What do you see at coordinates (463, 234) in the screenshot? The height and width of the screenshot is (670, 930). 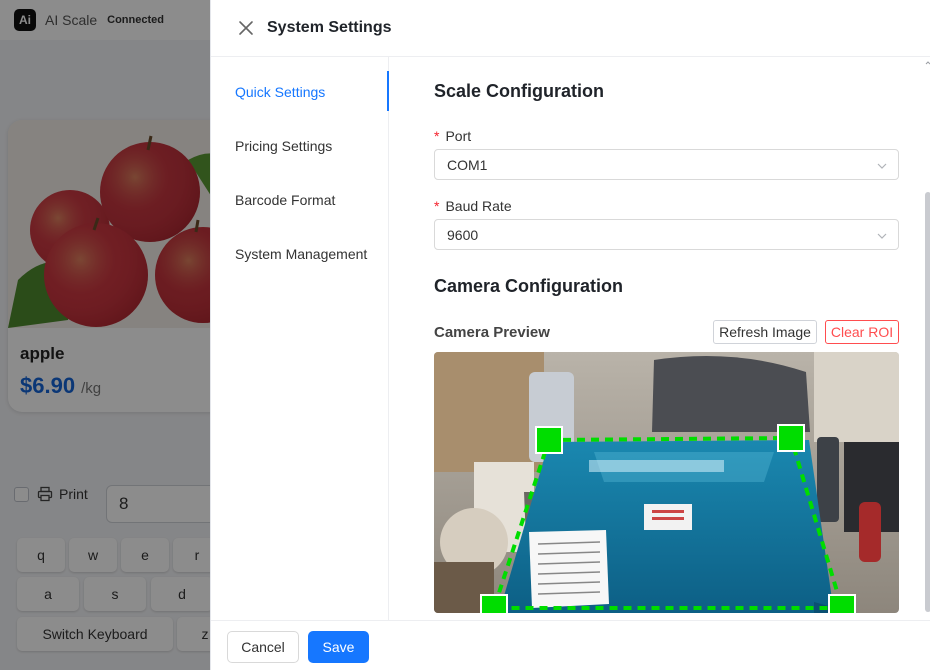 I see `baud-rate-value: 9600` at bounding box center [463, 234].